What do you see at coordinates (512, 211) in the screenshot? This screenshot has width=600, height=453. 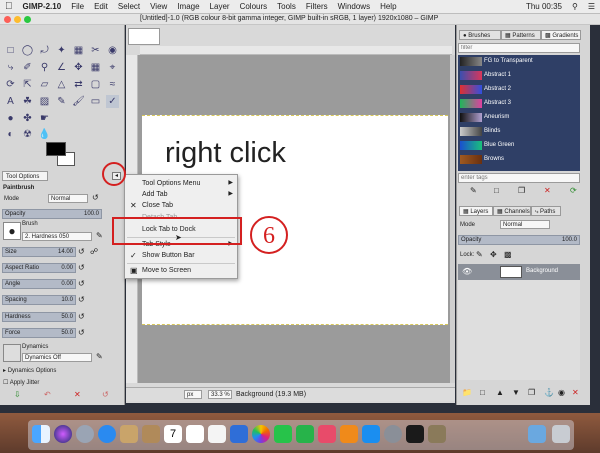 I see `tab-channels: ▦ Channels` at bounding box center [512, 211].